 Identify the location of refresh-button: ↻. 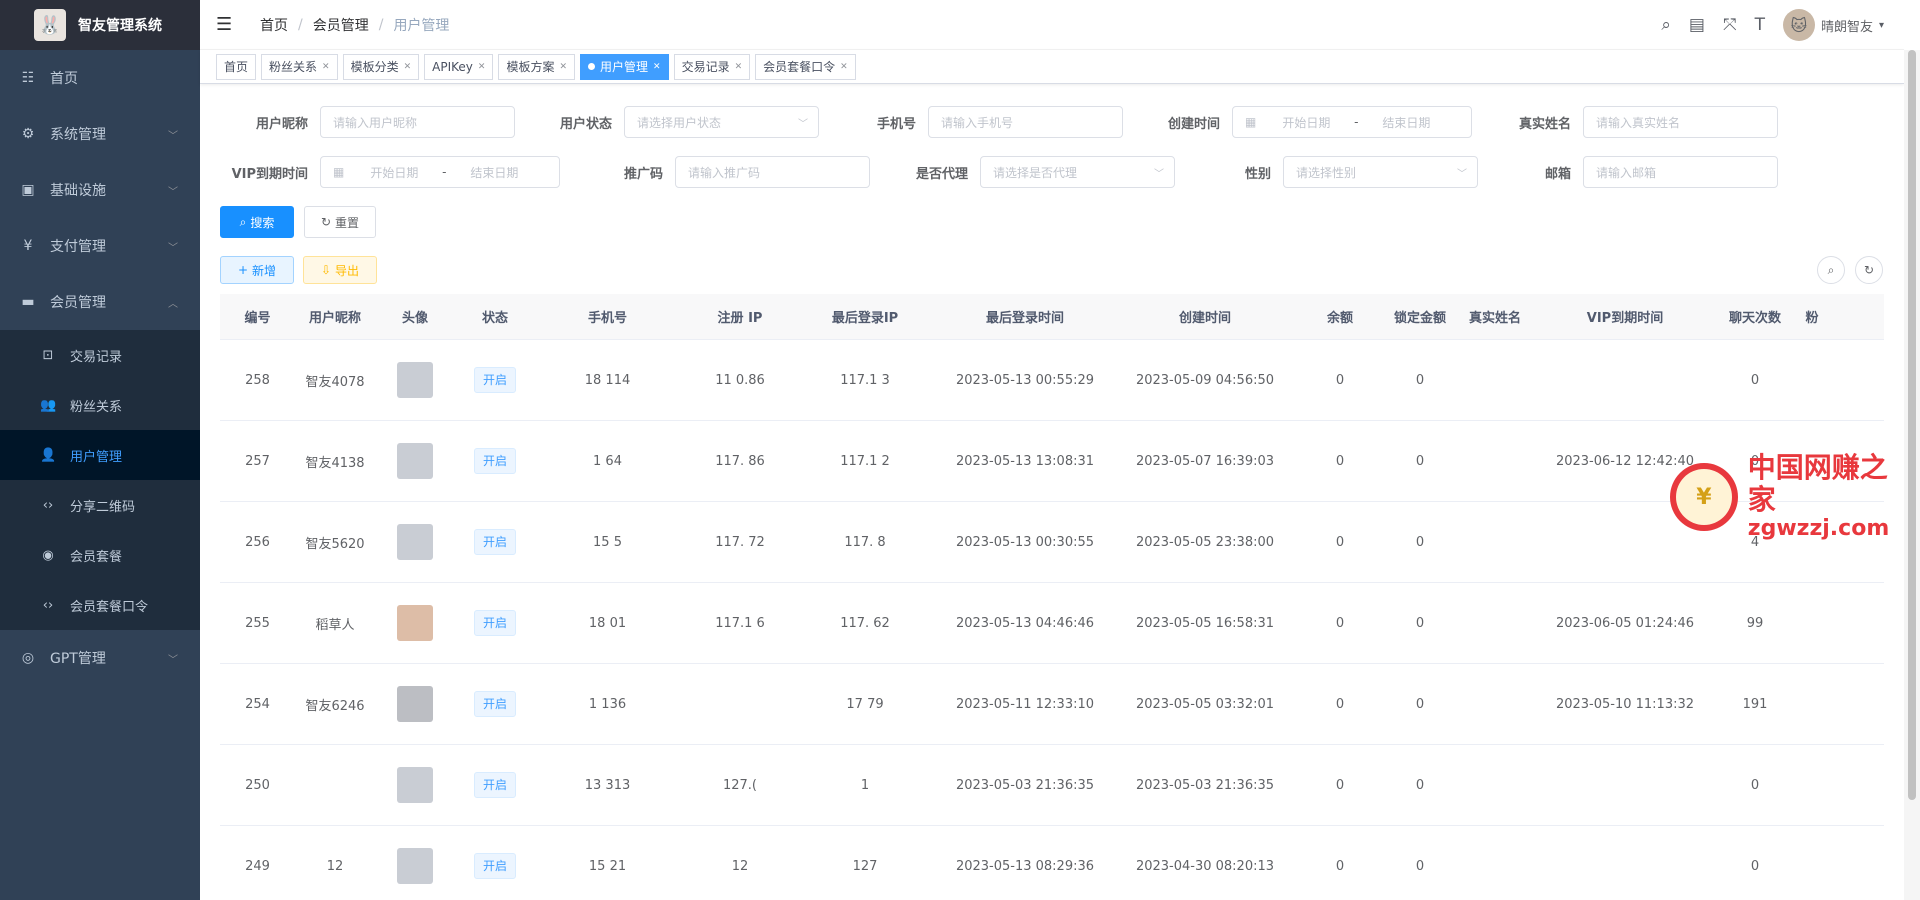
(1869, 270).